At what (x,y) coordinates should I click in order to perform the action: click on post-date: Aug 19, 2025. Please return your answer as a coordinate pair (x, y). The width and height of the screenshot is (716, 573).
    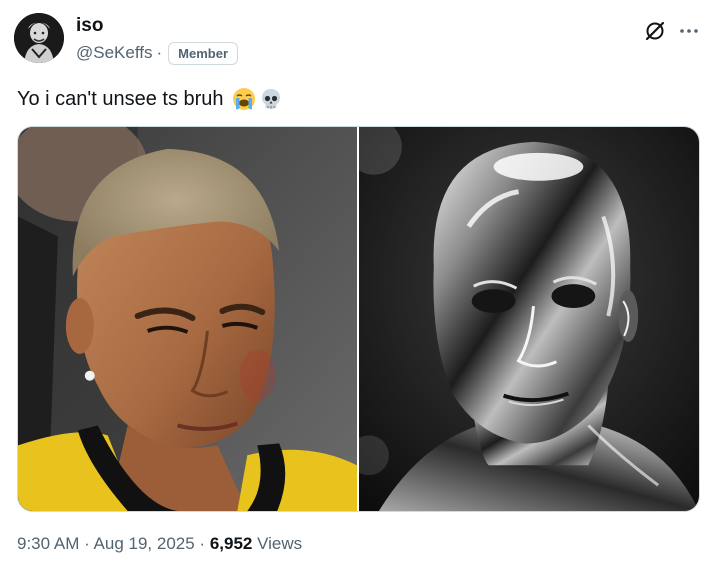
    Looking at the image, I should click on (144, 543).